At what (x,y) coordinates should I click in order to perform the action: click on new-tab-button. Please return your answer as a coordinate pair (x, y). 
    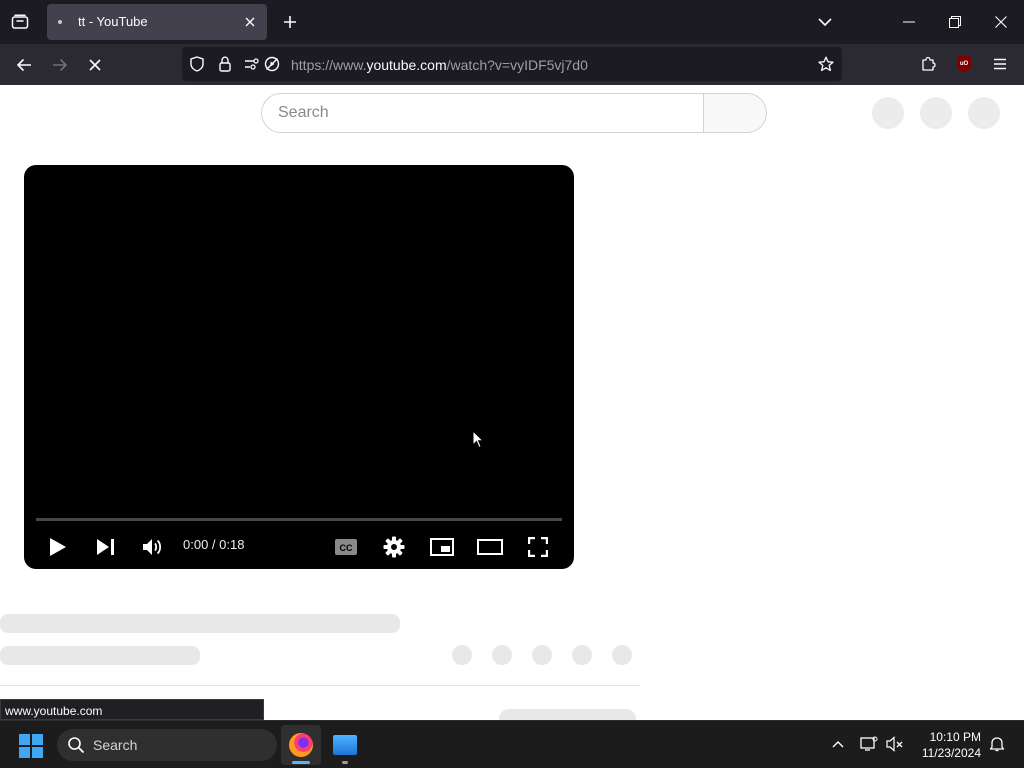
    Looking at the image, I should click on (290, 22).